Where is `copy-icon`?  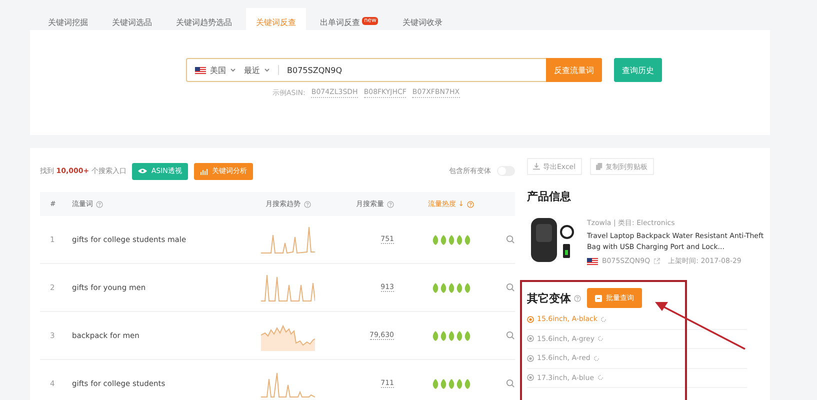 copy-icon is located at coordinates (599, 166).